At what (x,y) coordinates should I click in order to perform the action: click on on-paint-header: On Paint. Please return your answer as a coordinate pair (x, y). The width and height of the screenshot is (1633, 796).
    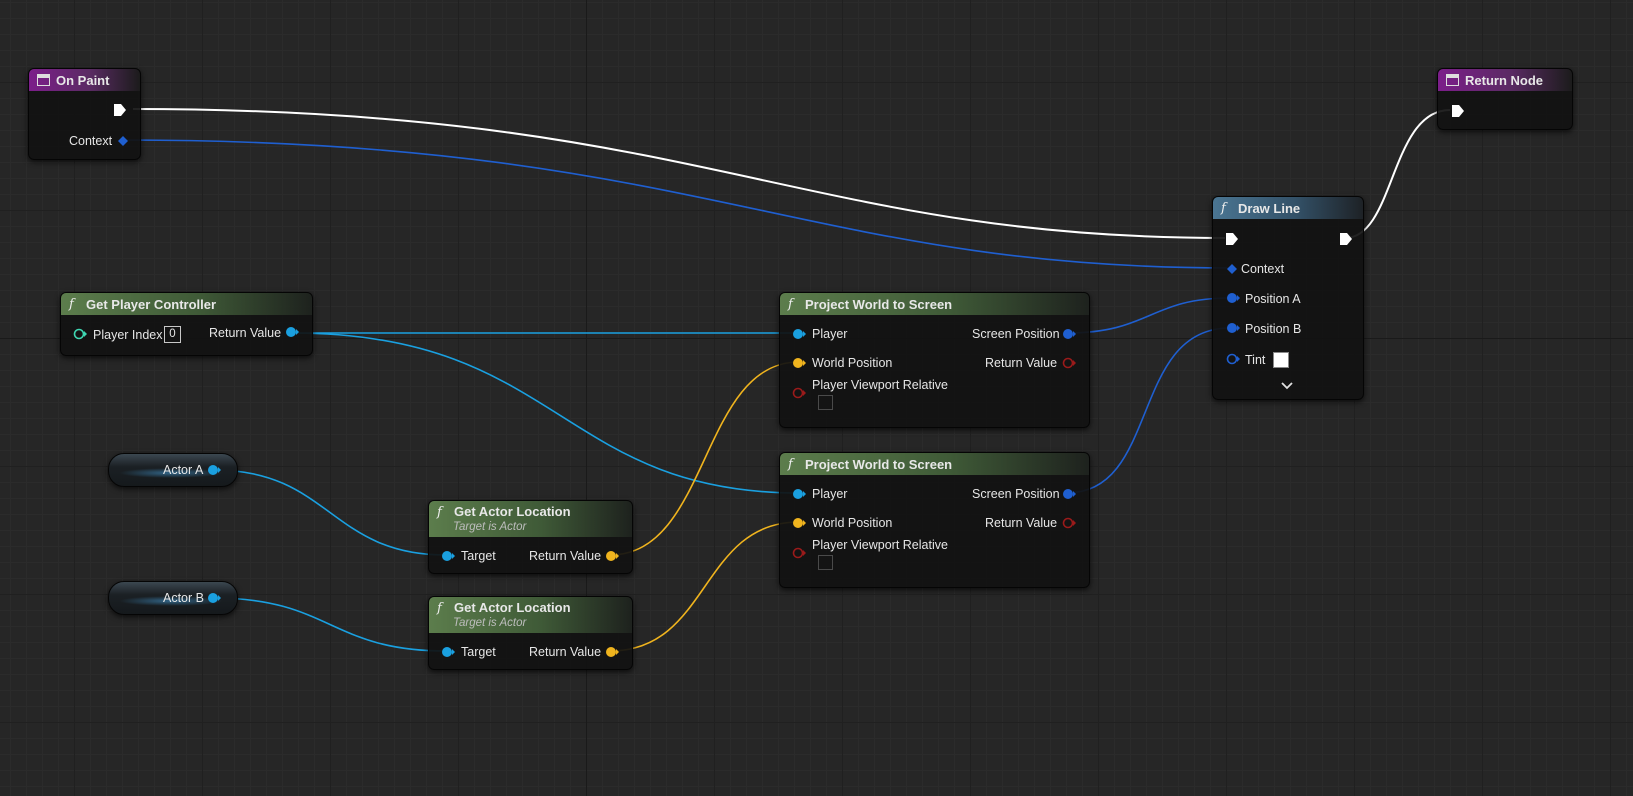
    Looking at the image, I should click on (84, 80).